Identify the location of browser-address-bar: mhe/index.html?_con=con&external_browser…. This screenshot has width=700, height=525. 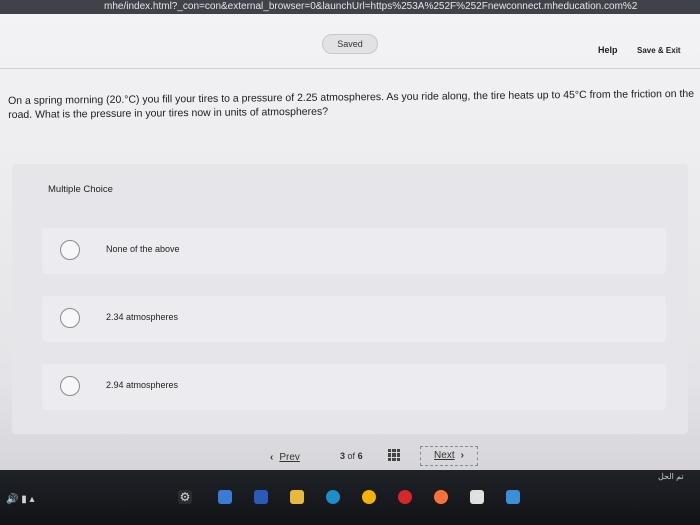
(350, 7).